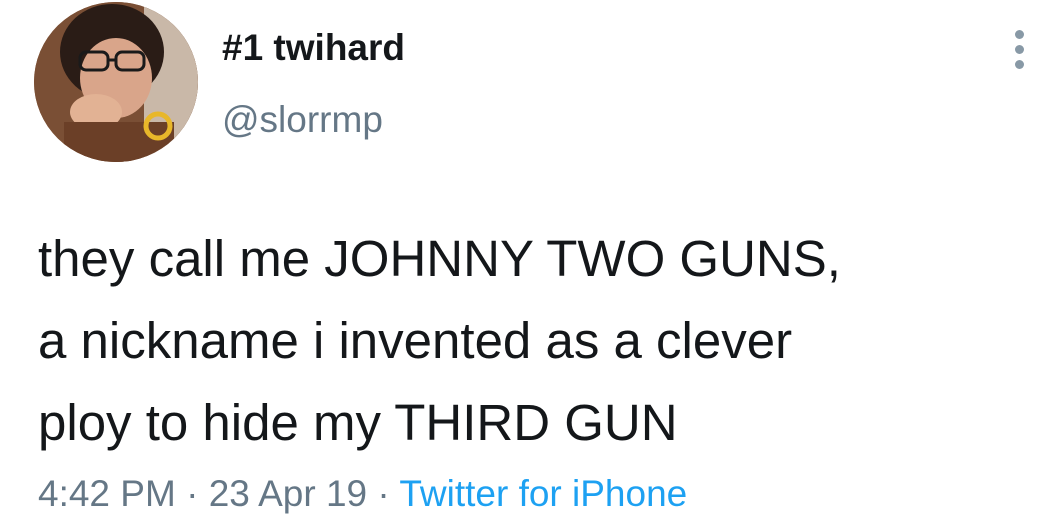  I want to click on tweet-date: 23 Apr 19, so click(288, 493).